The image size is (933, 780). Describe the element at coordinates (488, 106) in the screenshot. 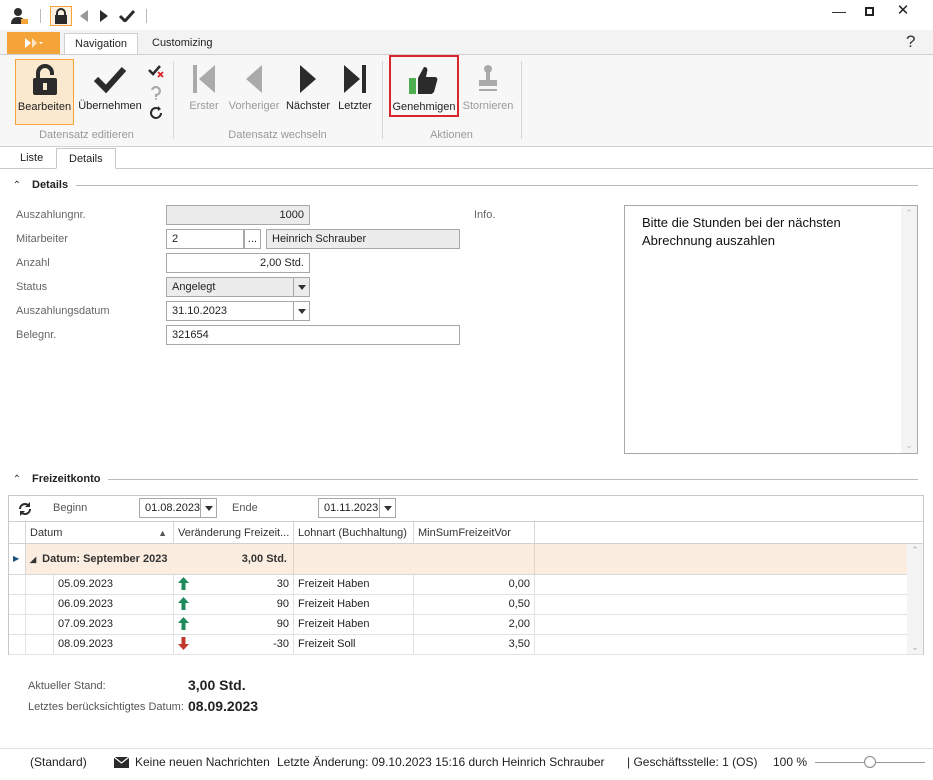

I see `stornieren-label: Stornieren` at that location.